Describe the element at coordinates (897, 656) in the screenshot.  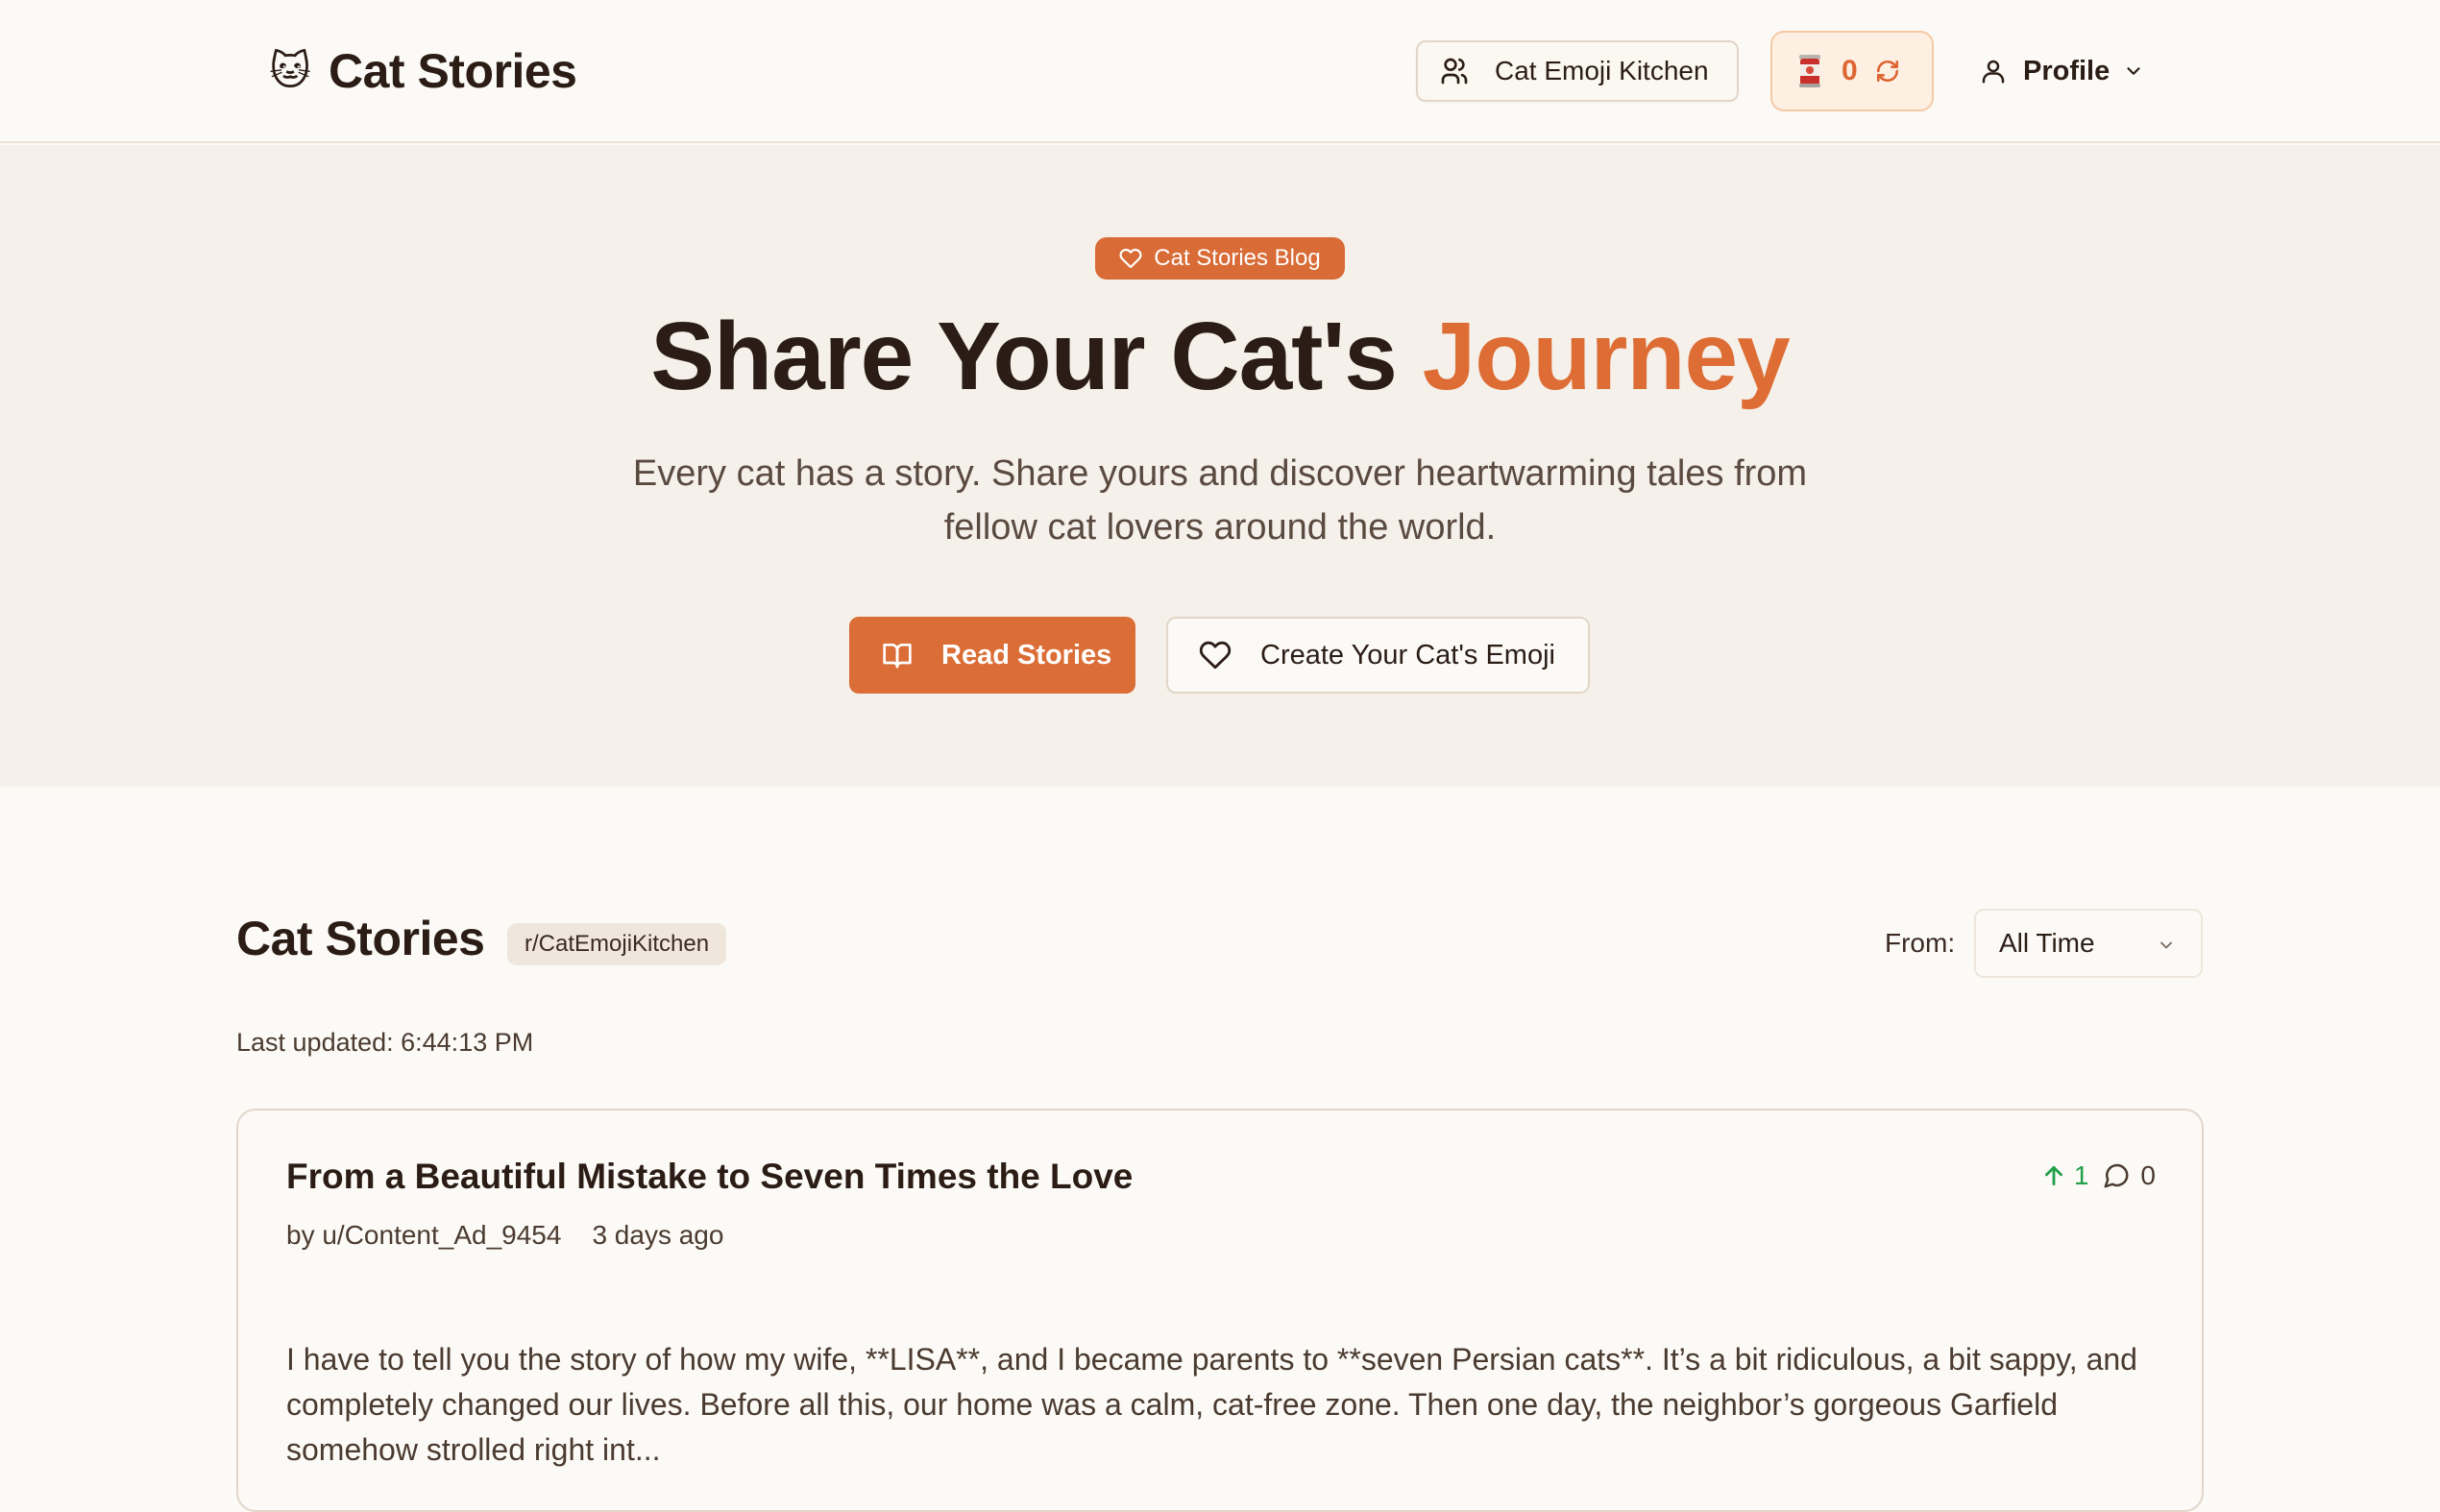
I see `book-open-icon` at that location.